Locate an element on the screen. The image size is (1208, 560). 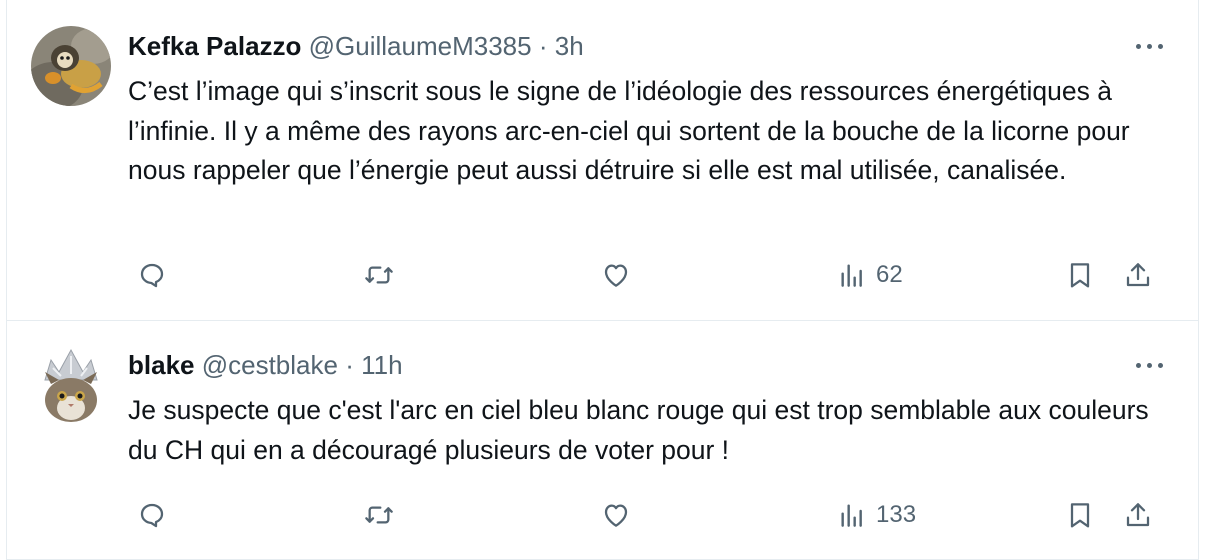
tweet-actions: 133 is located at coordinates (649, 515).